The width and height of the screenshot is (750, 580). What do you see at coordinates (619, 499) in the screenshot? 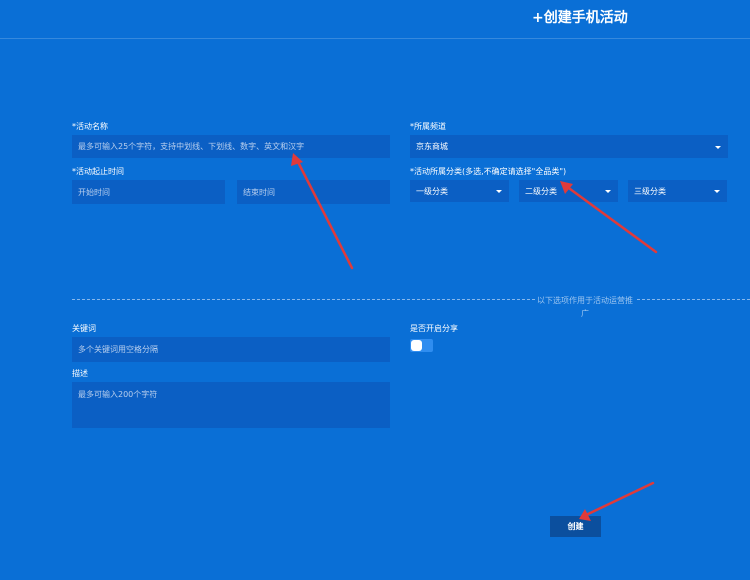
I see `arrow-to-create-button` at bounding box center [619, 499].